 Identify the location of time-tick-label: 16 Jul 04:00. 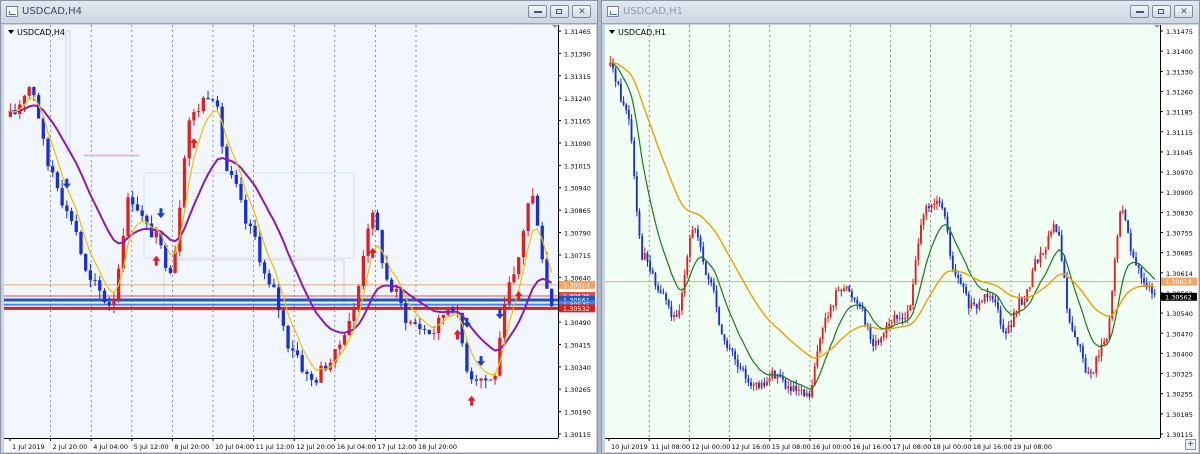
(356, 447).